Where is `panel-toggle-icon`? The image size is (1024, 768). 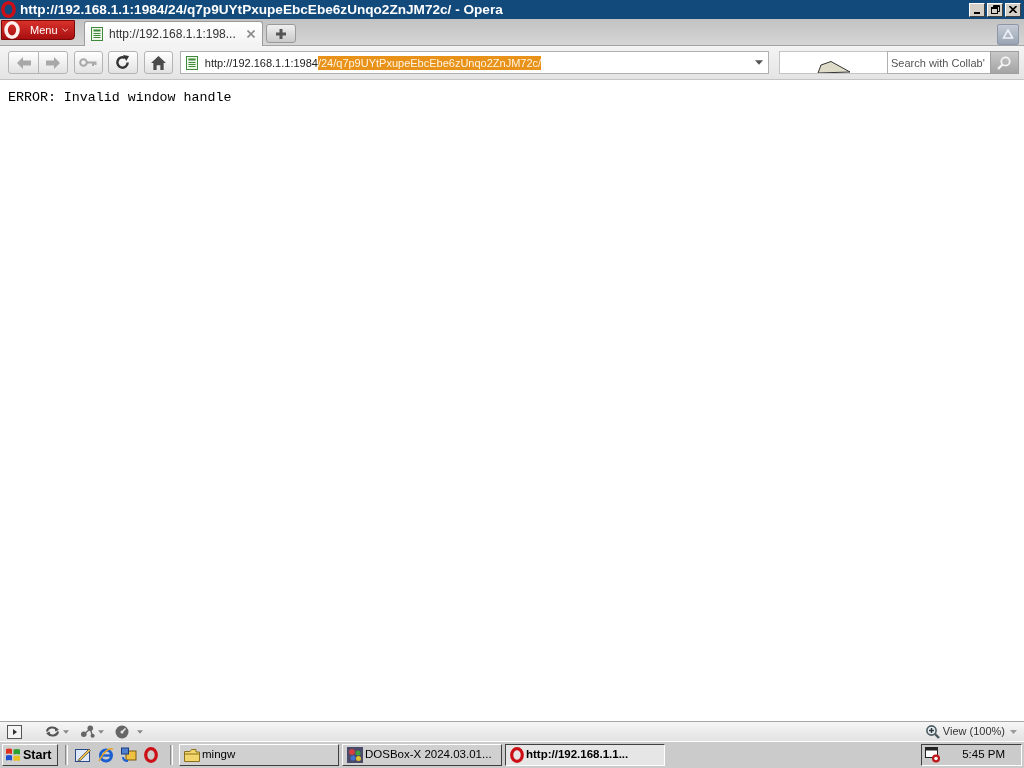 panel-toggle-icon is located at coordinates (14, 731).